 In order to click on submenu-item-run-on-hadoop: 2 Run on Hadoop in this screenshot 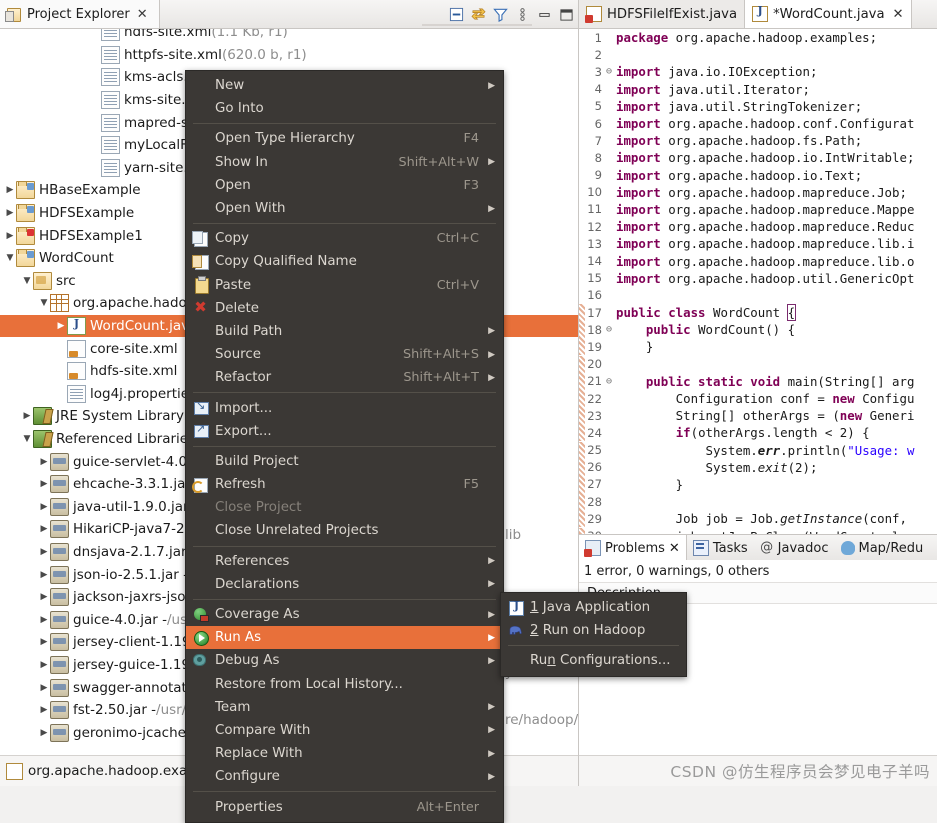, I will do `click(593, 630)`.